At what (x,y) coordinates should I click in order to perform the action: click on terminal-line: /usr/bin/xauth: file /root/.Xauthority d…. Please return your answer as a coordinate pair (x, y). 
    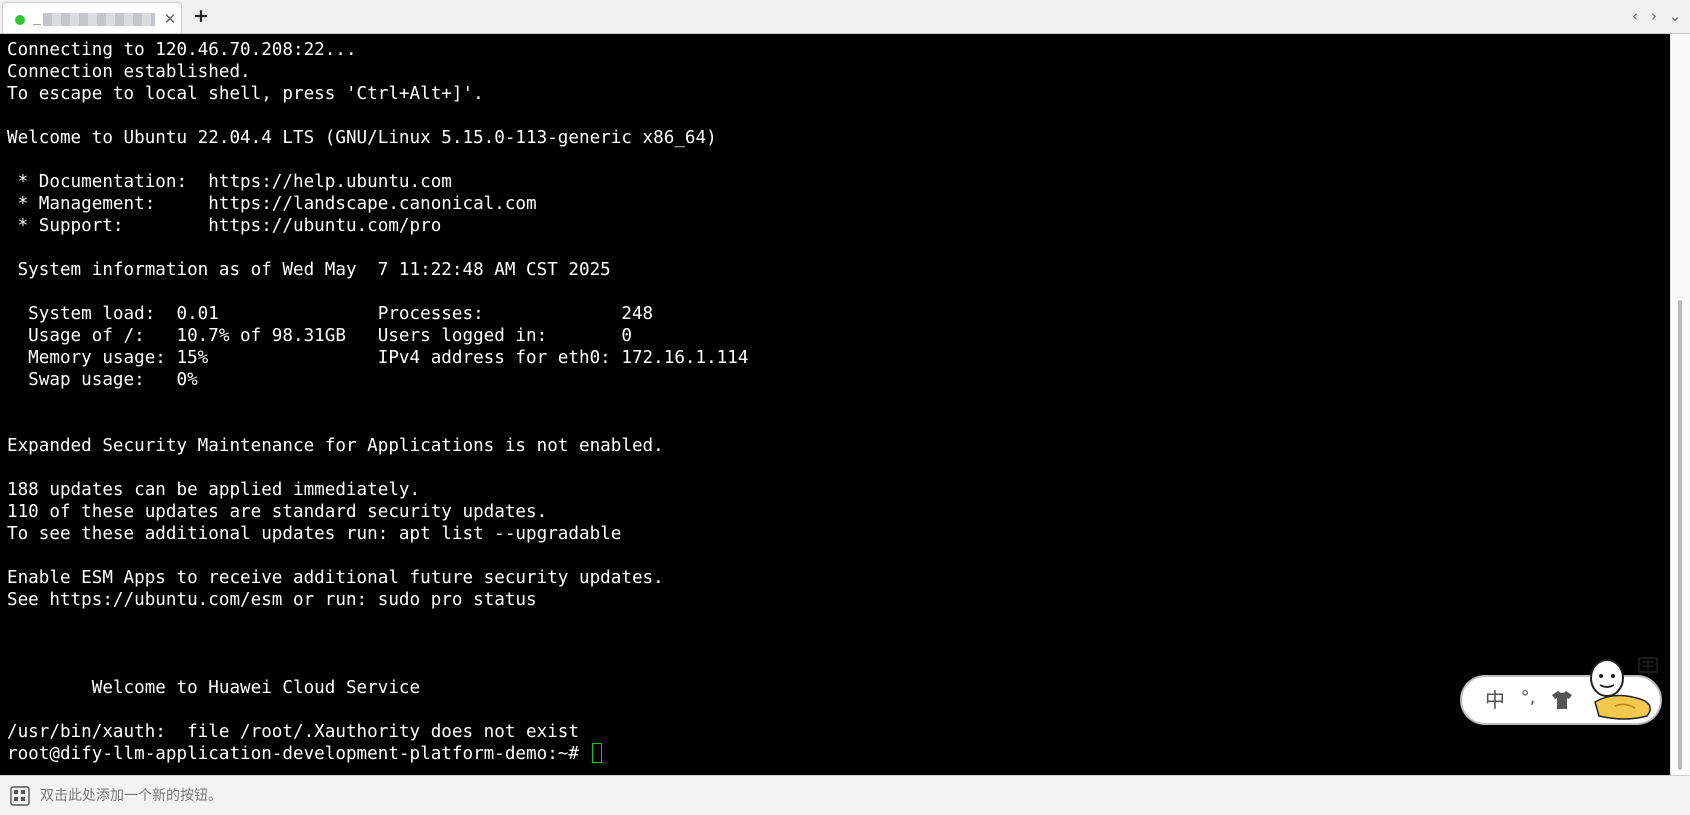
    Looking at the image, I should click on (293, 732).